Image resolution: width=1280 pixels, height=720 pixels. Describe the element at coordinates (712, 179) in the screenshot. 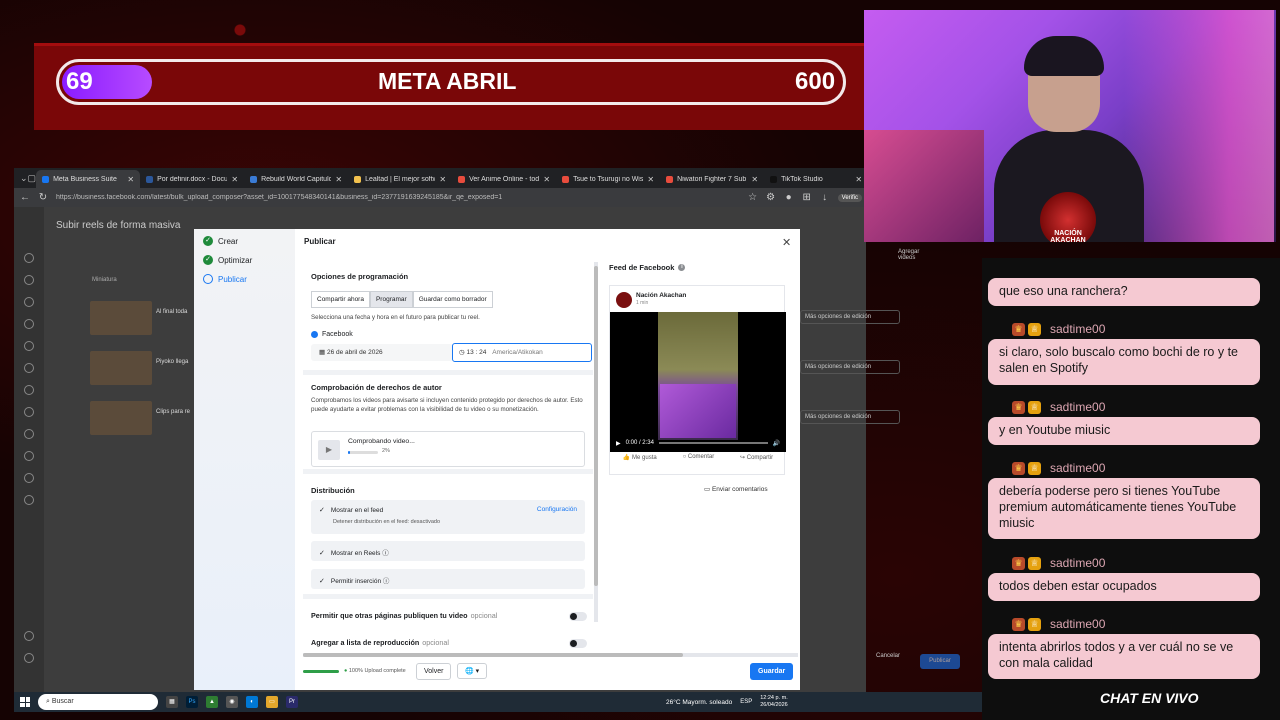

I see `browser-tab: Niwatori Fighter 7 Sub Espa ✕` at that location.